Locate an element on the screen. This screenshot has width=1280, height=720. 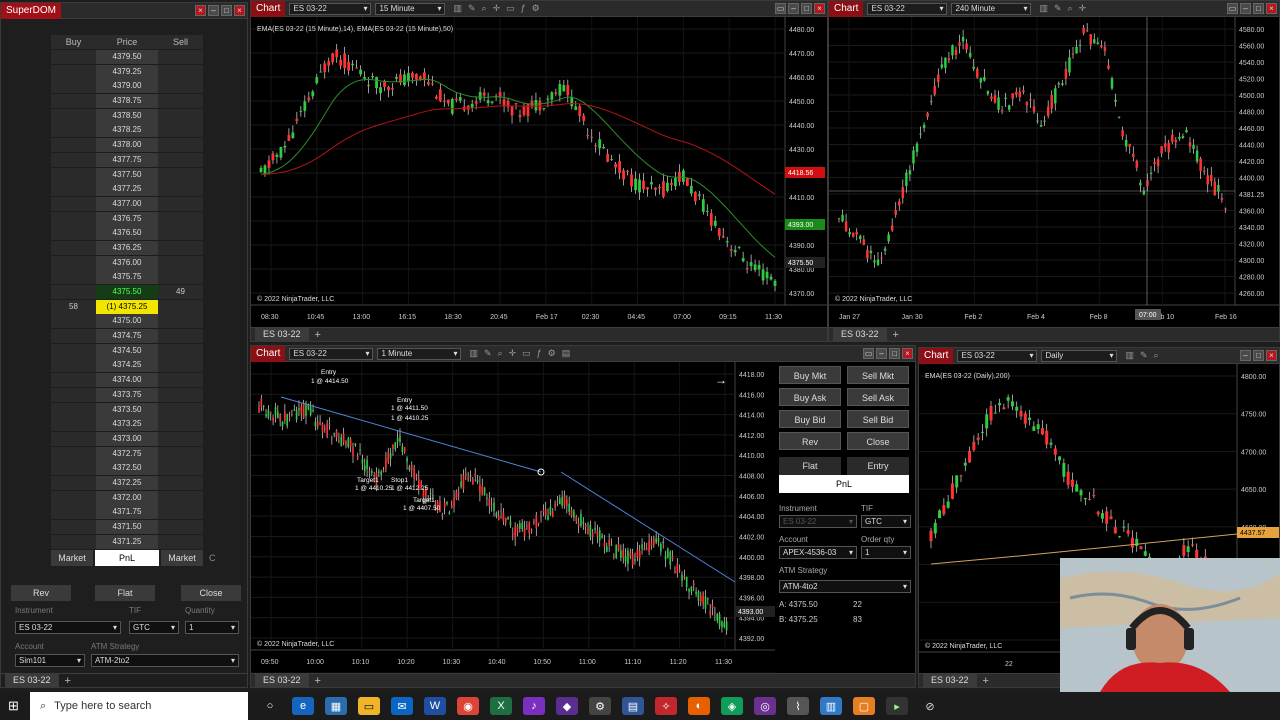
maps-icon: ◈ is located at coordinates (732, 706).